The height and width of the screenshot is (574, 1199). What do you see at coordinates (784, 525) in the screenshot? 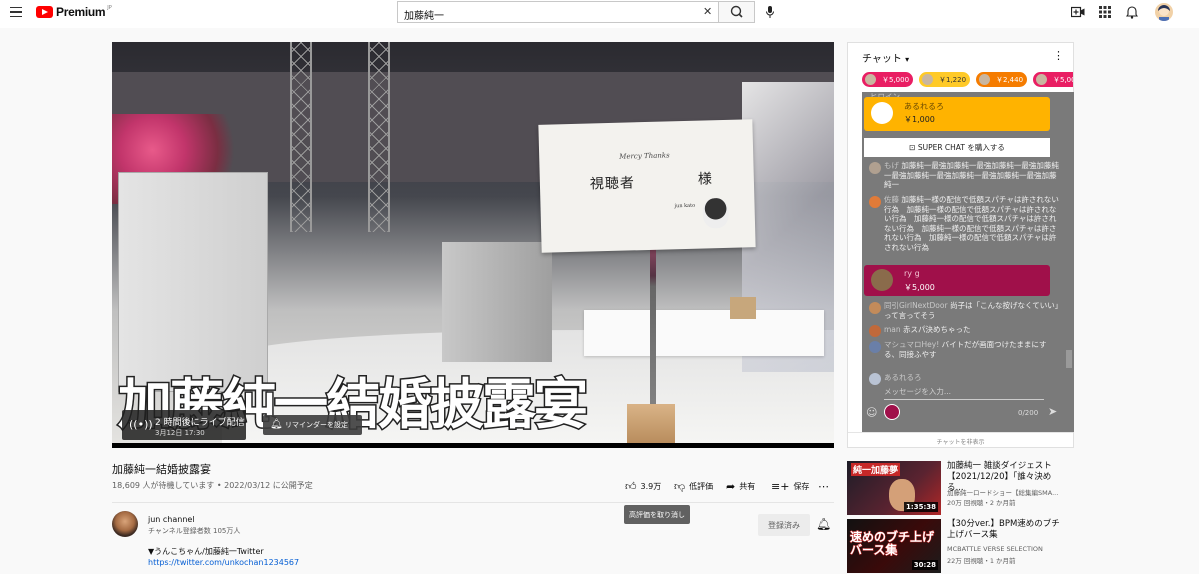
I see `subscribed-button: 登録済み` at bounding box center [784, 525].